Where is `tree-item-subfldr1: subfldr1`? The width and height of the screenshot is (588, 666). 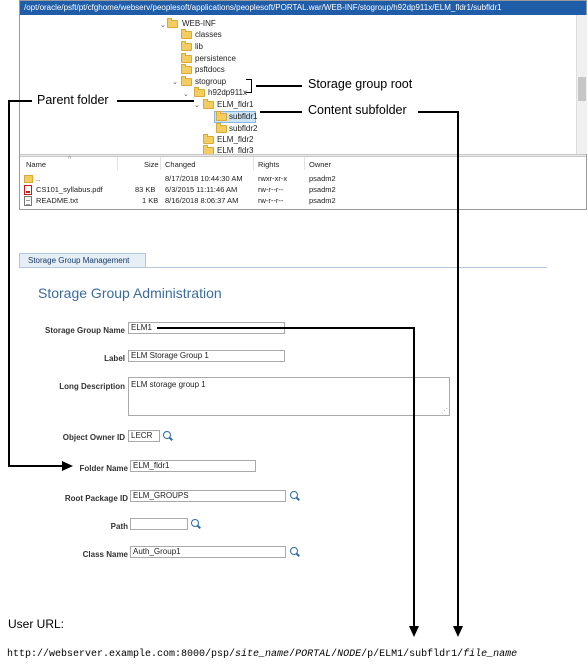 tree-item-subfldr1: subfldr1 is located at coordinates (243, 117).